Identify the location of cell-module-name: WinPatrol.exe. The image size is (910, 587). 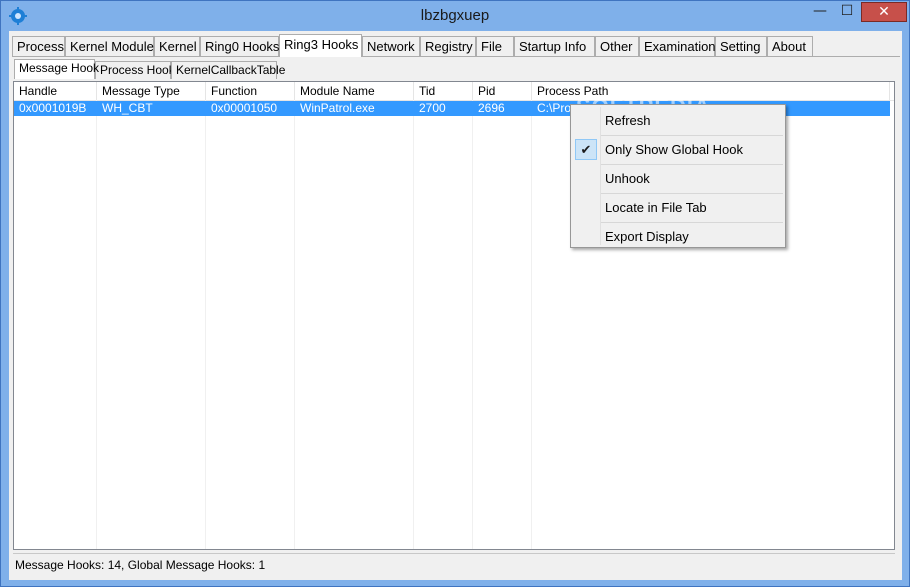
(337, 108).